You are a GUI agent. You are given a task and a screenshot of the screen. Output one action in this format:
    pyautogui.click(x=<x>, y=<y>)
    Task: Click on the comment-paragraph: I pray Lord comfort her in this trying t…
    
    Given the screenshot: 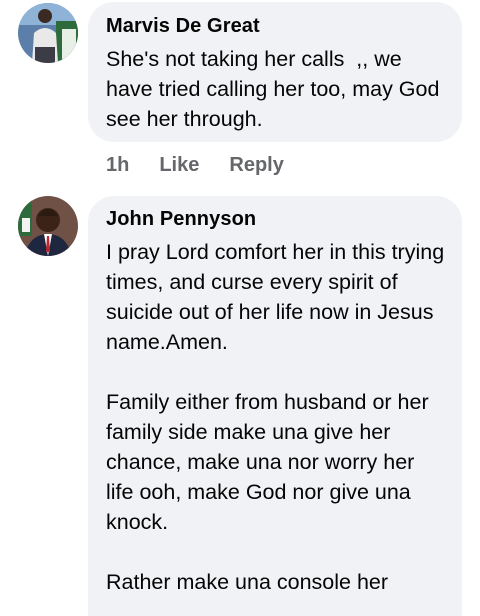 What is the action you would take?
    pyautogui.click(x=278, y=297)
    